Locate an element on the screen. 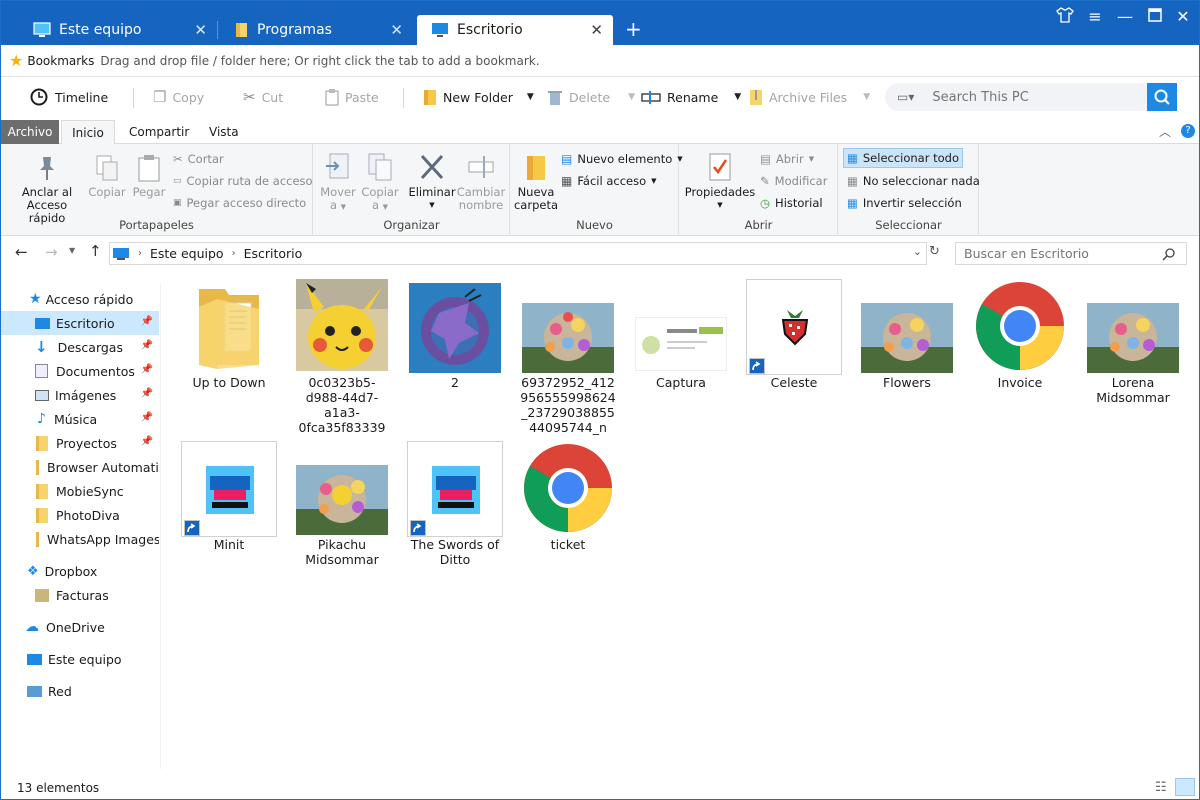 The image size is (1200, 800). nav-red: Red is located at coordinates (80, 691).